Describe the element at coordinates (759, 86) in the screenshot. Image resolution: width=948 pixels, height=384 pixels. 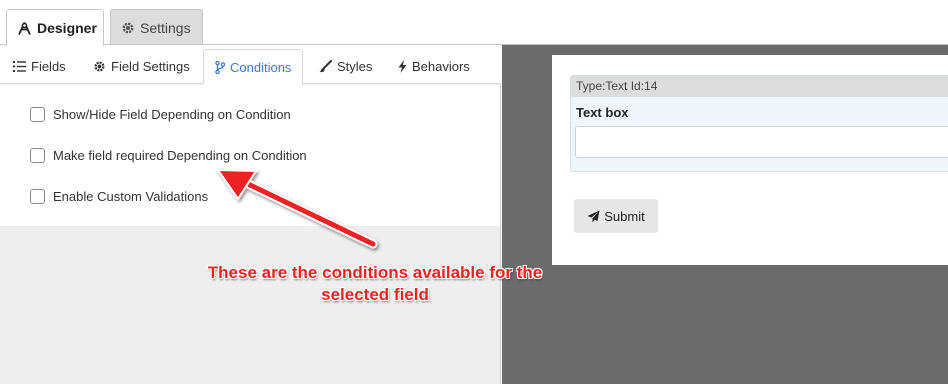
I see `field-type-header: Type:Text Id:14` at that location.